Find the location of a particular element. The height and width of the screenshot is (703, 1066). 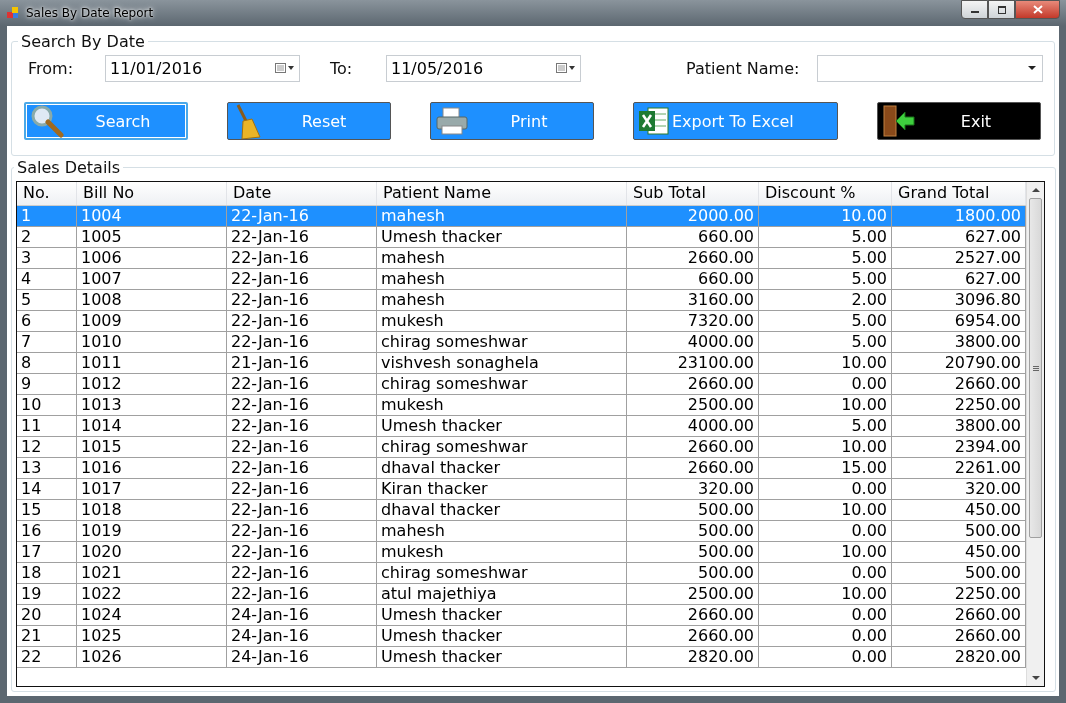

table-cell: 1009 is located at coordinates (152, 321).